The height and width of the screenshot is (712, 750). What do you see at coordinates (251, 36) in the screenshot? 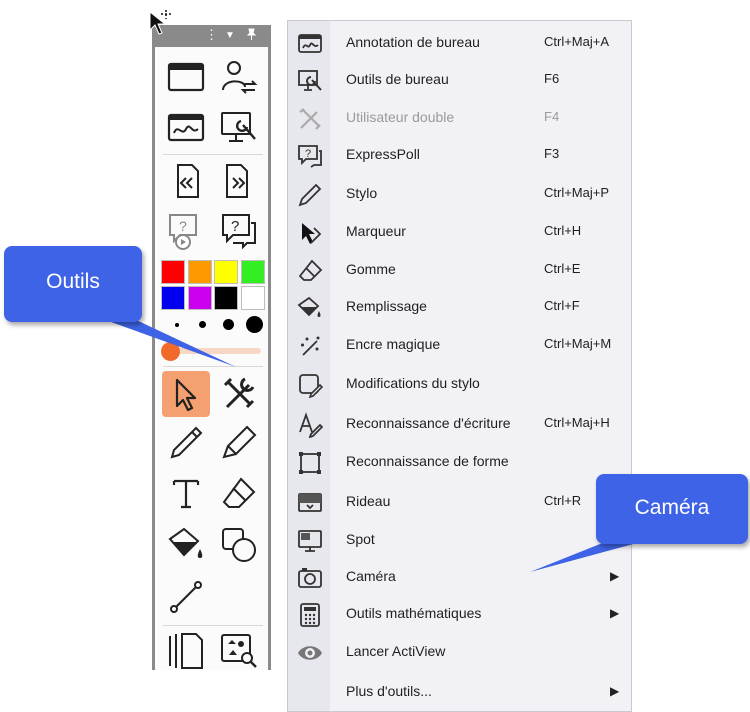
I see `pin-icon` at bounding box center [251, 36].